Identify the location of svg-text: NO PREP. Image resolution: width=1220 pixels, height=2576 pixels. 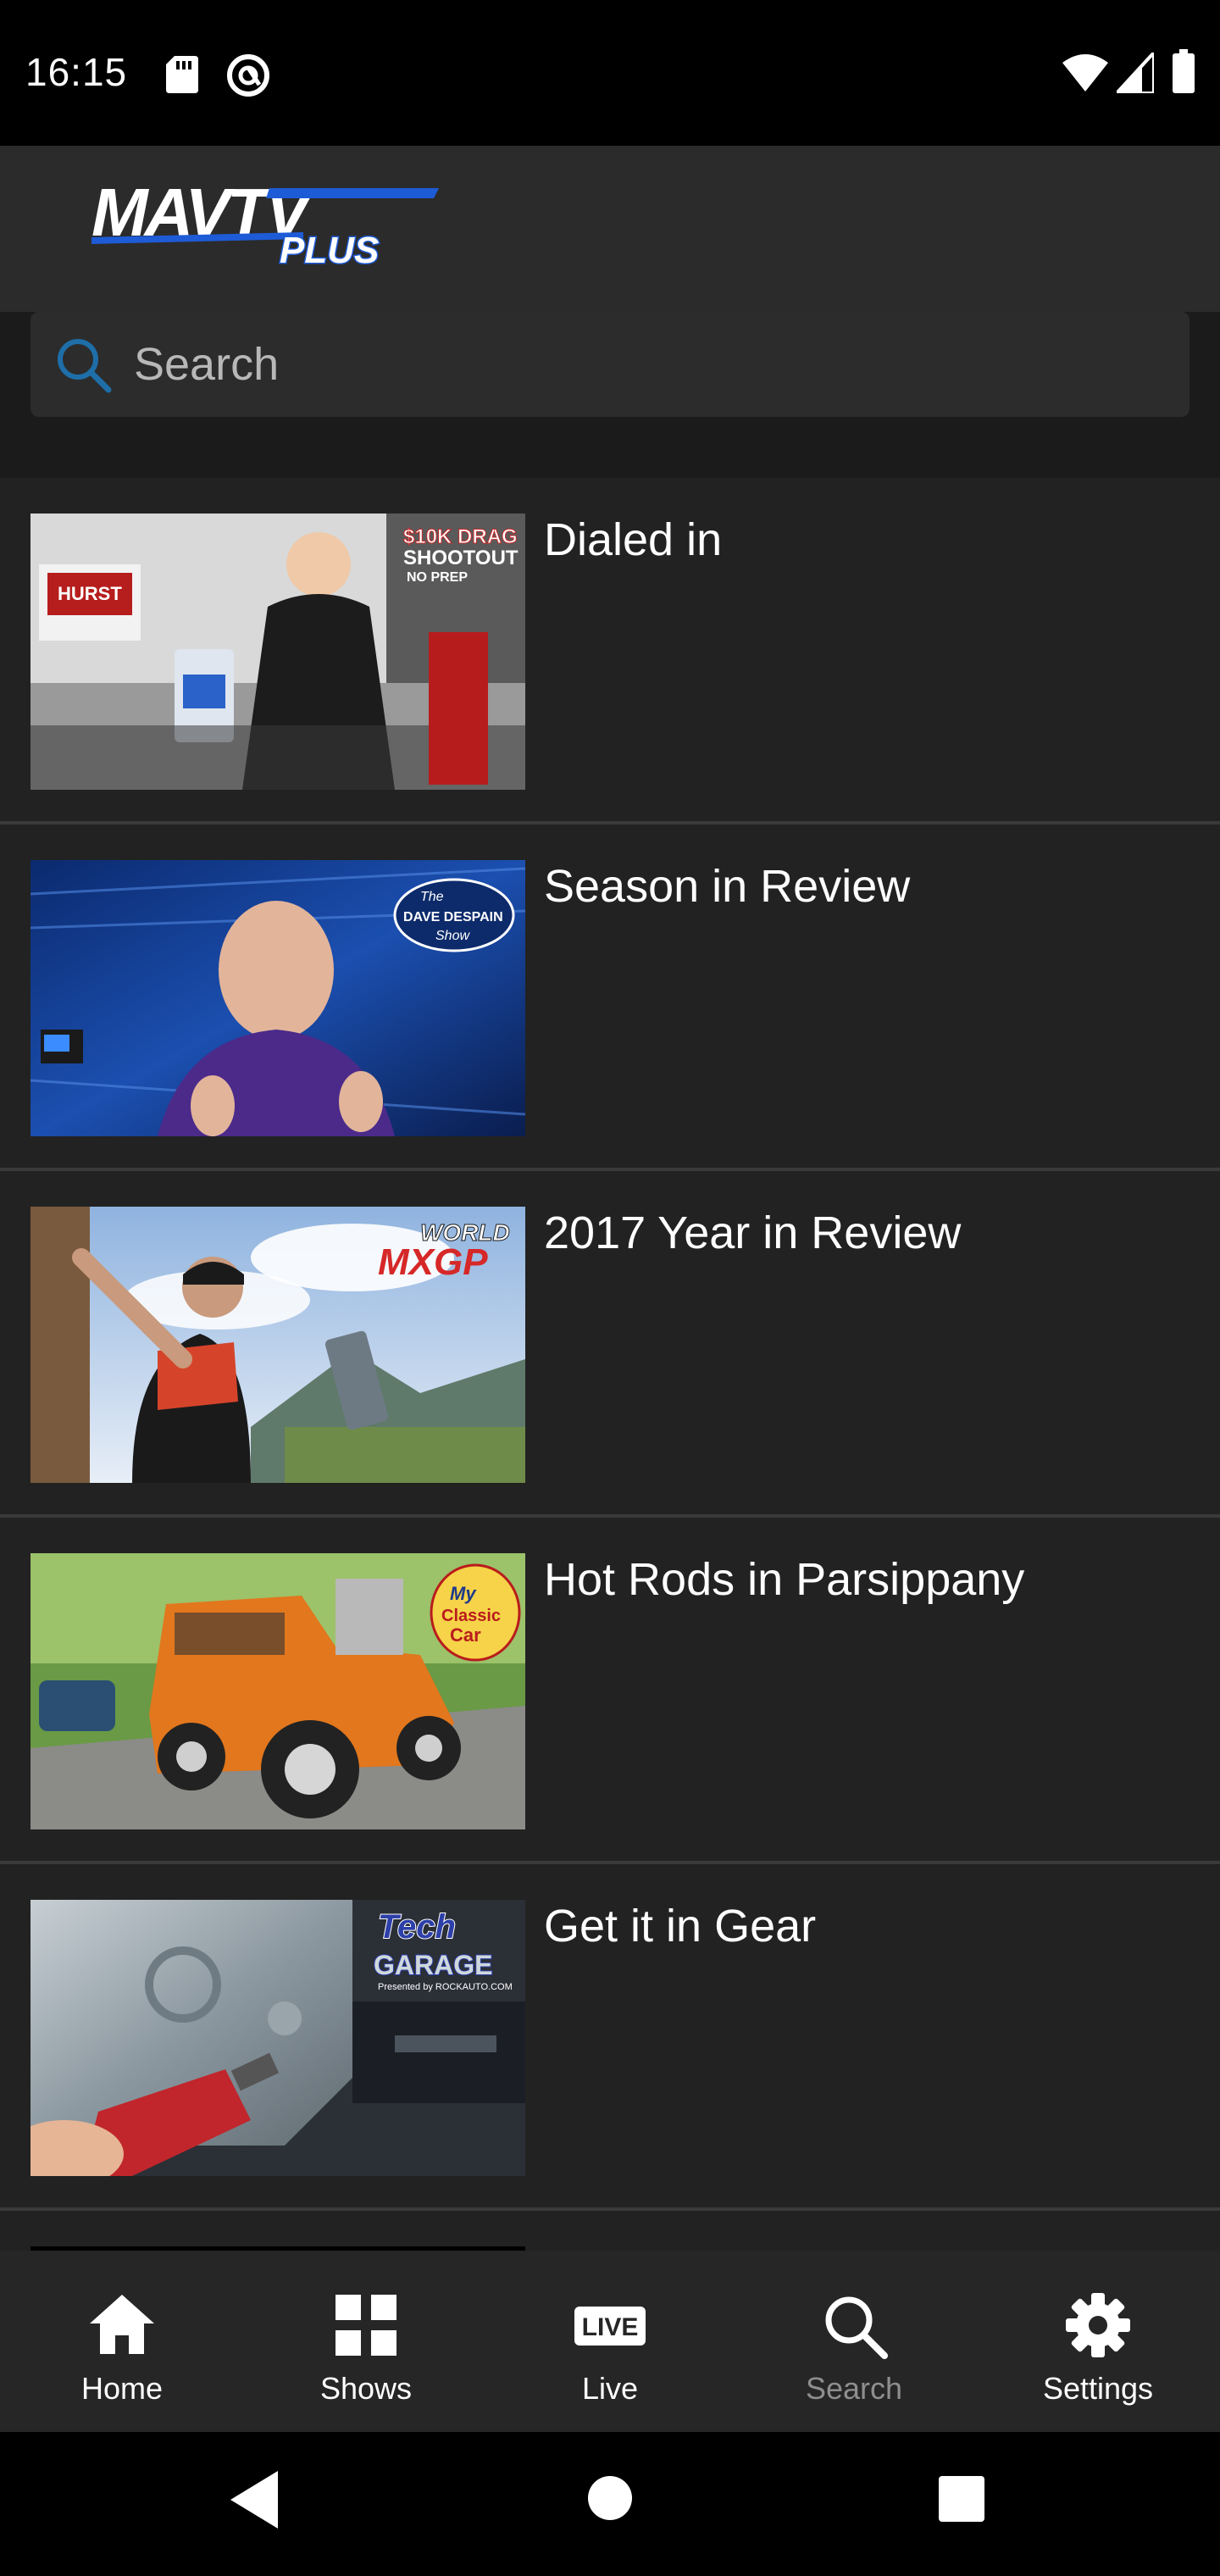
(437, 577).